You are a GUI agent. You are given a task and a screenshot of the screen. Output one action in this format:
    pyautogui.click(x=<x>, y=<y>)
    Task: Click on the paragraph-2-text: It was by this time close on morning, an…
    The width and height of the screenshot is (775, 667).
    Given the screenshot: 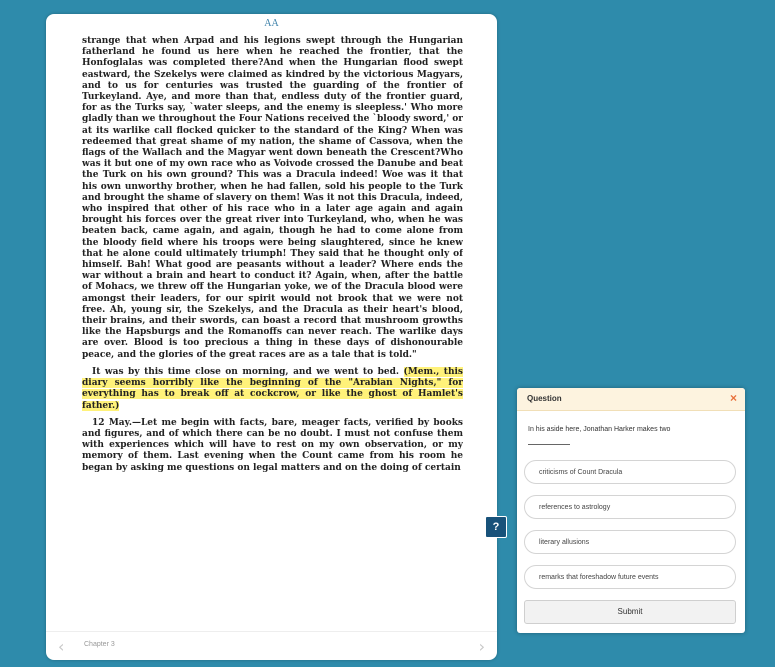 What is the action you would take?
    pyautogui.click(x=248, y=371)
    